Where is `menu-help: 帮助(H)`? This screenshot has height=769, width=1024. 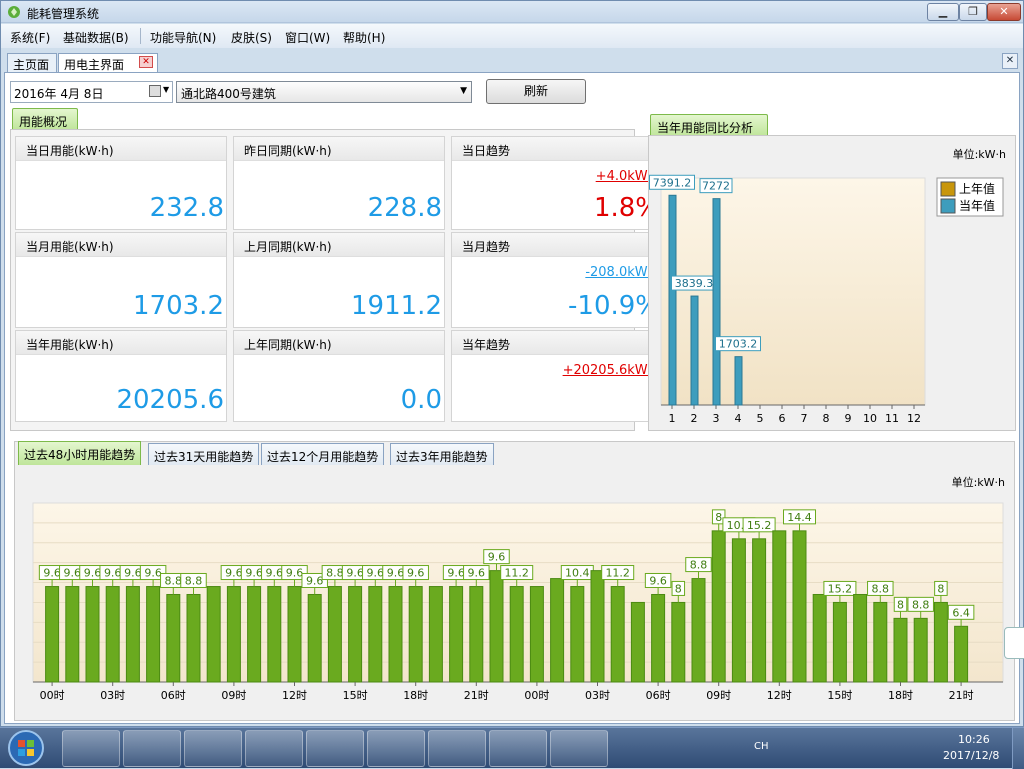
menu-help: 帮助(H) is located at coordinates (364, 37).